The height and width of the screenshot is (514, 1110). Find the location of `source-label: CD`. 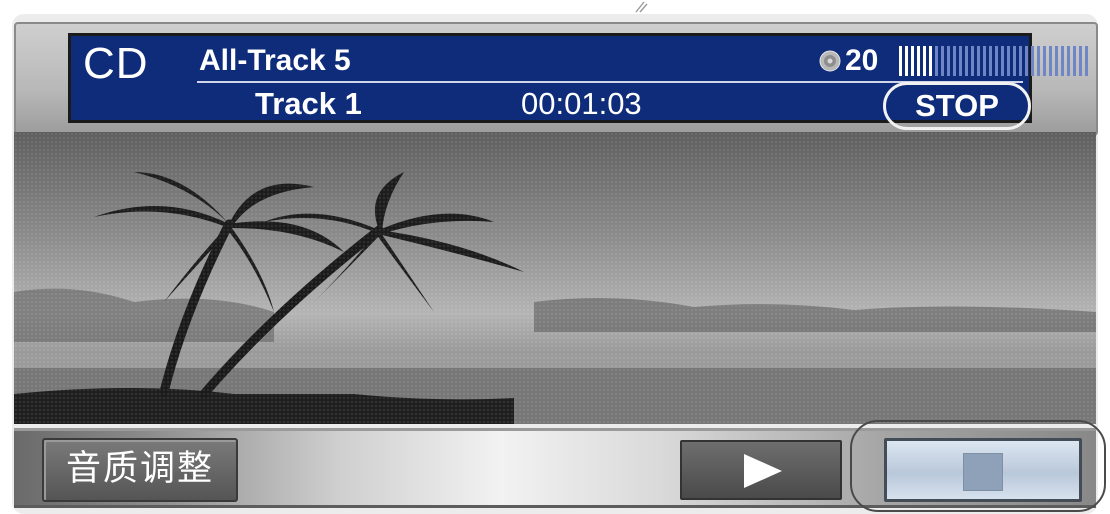

source-label: CD is located at coordinates (116, 63).